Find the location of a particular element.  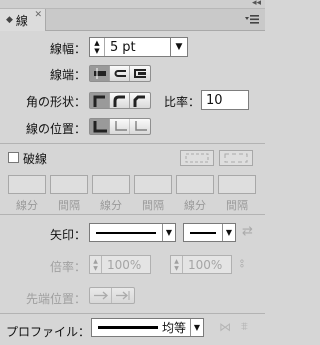

arrow-place-icon is located at coordinates (123, 295).